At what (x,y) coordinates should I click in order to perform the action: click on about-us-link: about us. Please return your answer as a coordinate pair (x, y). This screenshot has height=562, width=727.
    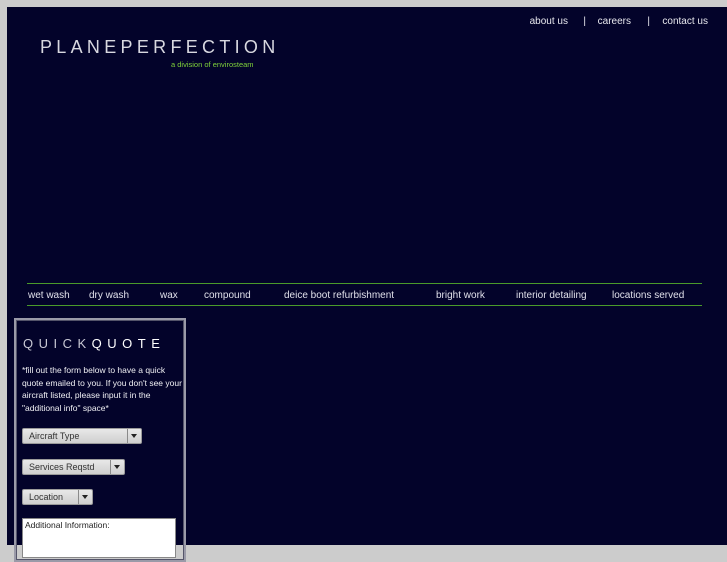
    Looking at the image, I should click on (549, 21).